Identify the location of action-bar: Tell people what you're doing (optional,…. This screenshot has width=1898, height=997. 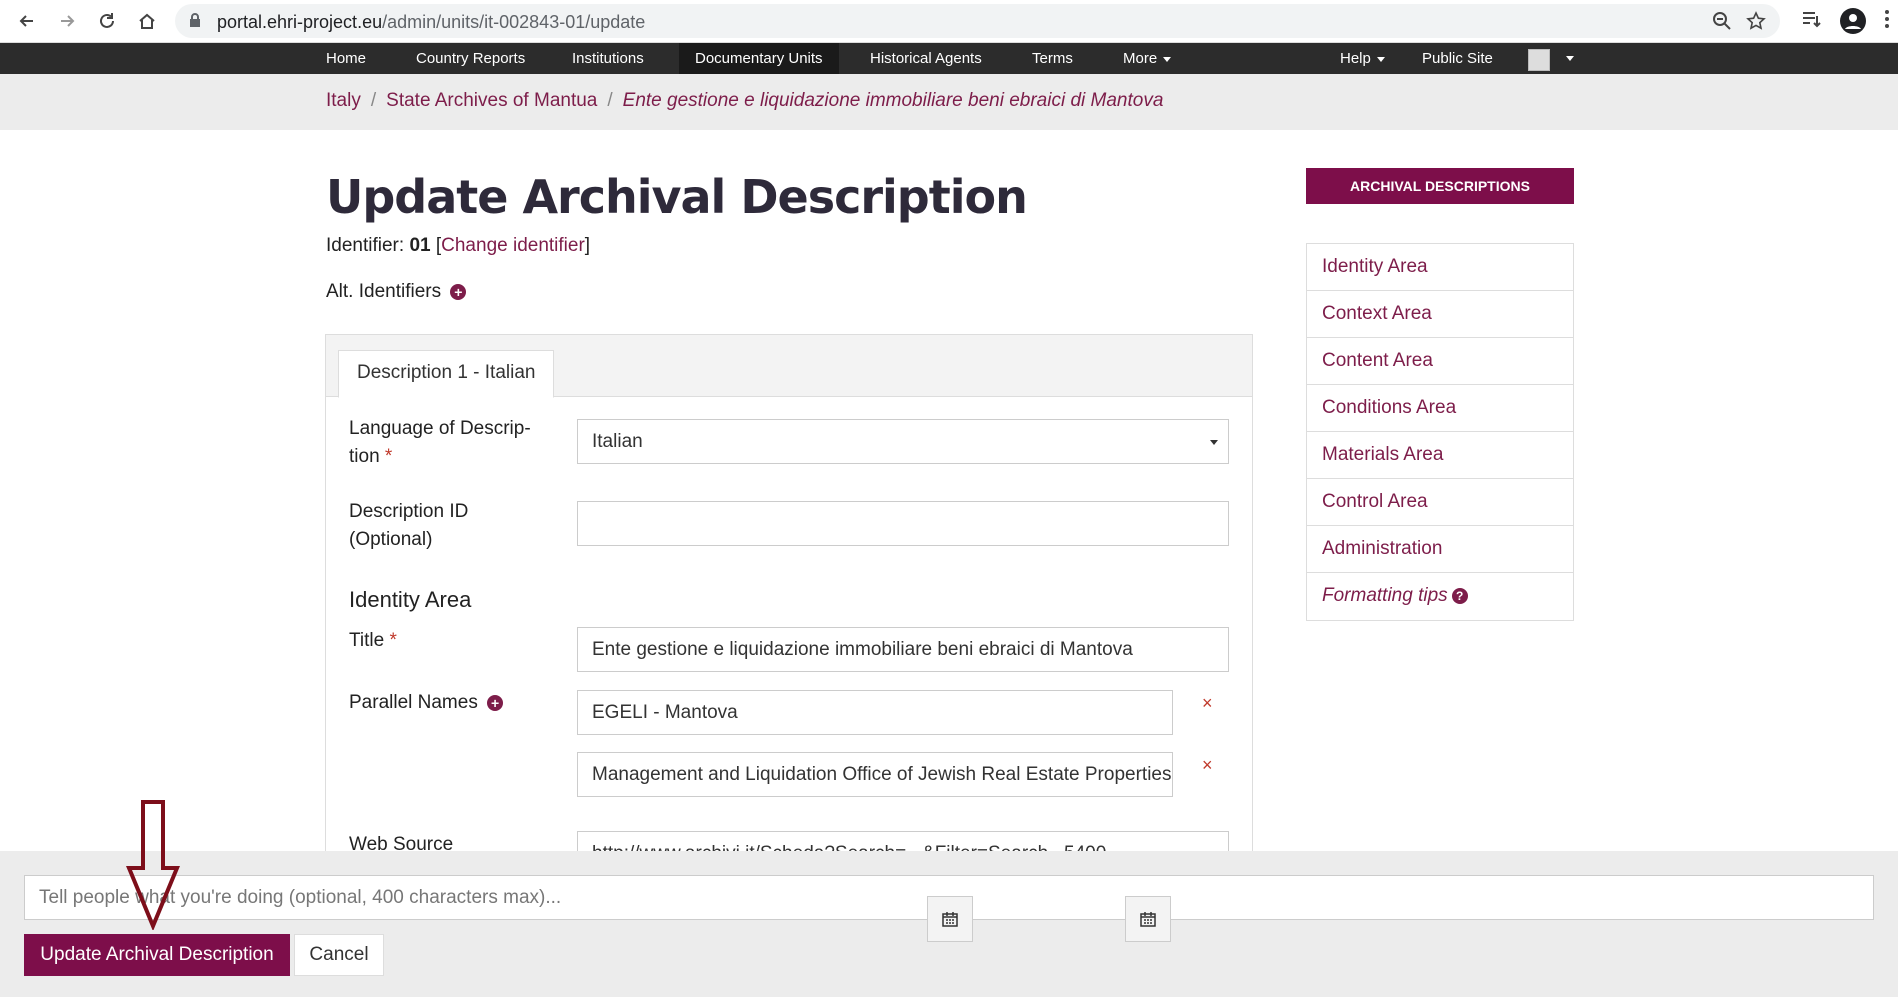
(949, 924).